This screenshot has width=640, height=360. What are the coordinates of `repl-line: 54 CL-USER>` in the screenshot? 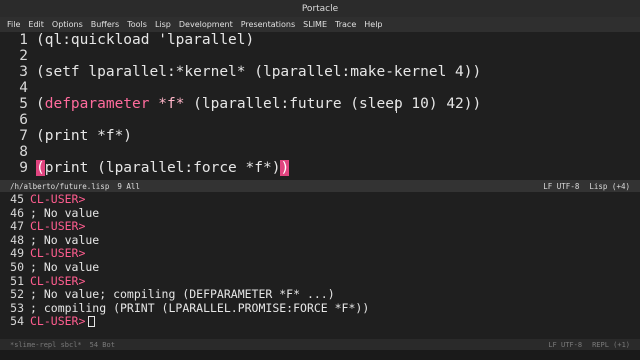 It's located at (320, 322).